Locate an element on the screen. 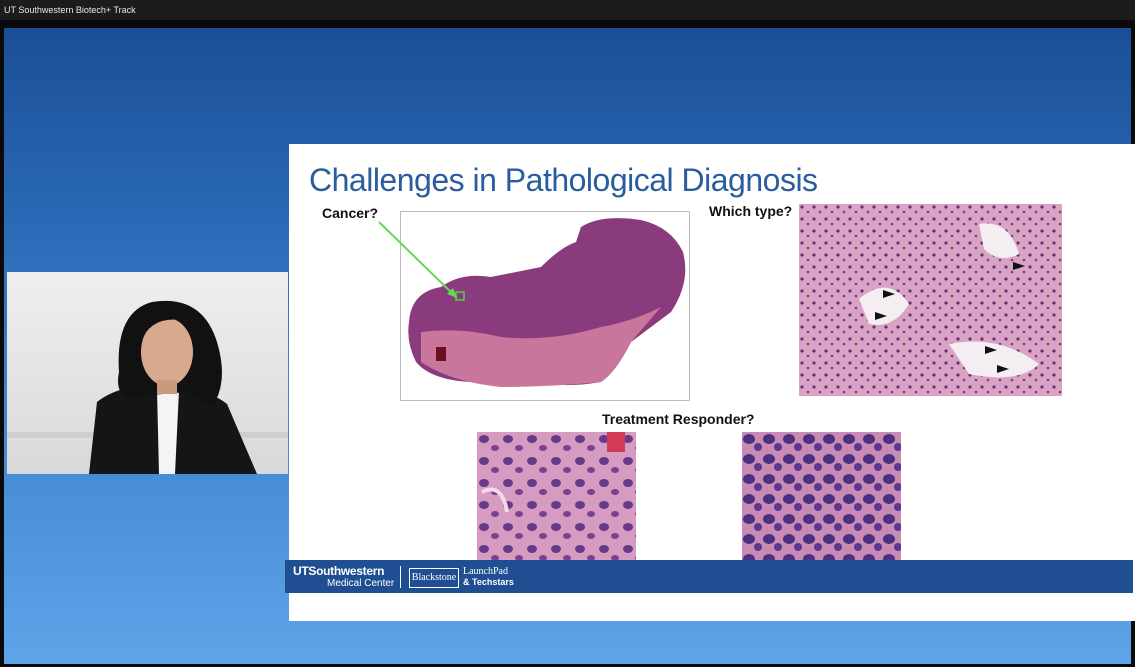 The height and width of the screenshot is (667, 1135). speaker-webcam is located at coordinates (147, 373).